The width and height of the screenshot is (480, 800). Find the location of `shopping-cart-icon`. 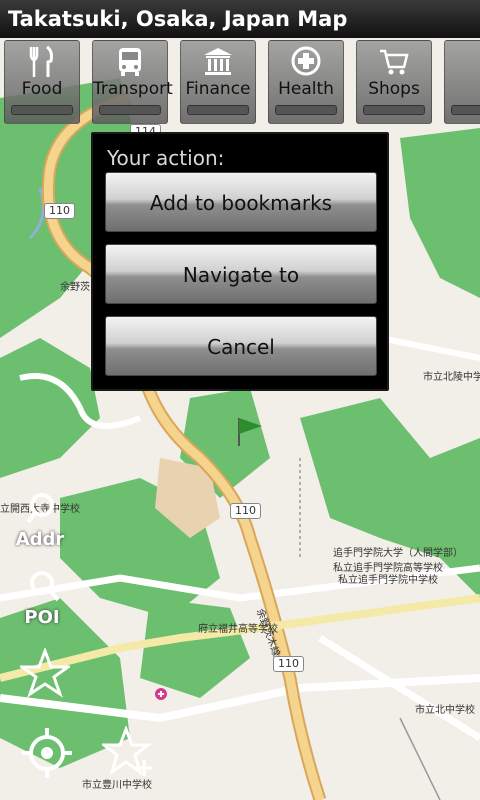

shopping-cart-icon is located at coordinates (394, 63).